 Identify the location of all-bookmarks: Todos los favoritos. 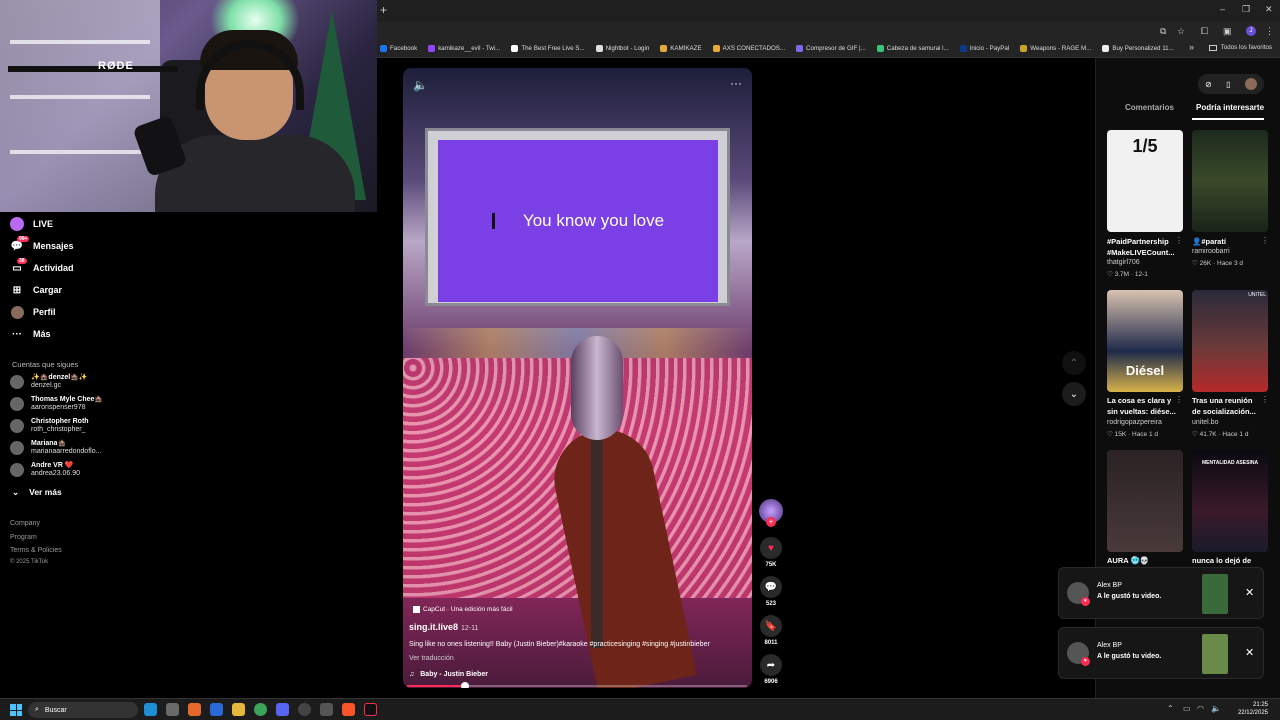
(1240, 47).